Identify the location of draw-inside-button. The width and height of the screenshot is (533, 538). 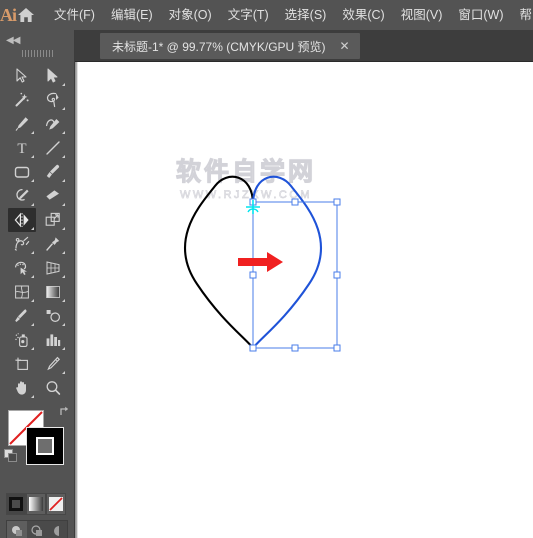
(57, 529).